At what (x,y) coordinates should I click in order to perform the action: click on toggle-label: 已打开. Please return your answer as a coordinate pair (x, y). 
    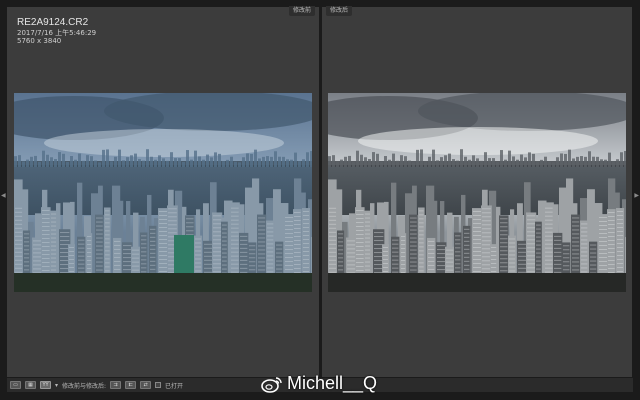
    Looking at the image, I should click on (174, 386).